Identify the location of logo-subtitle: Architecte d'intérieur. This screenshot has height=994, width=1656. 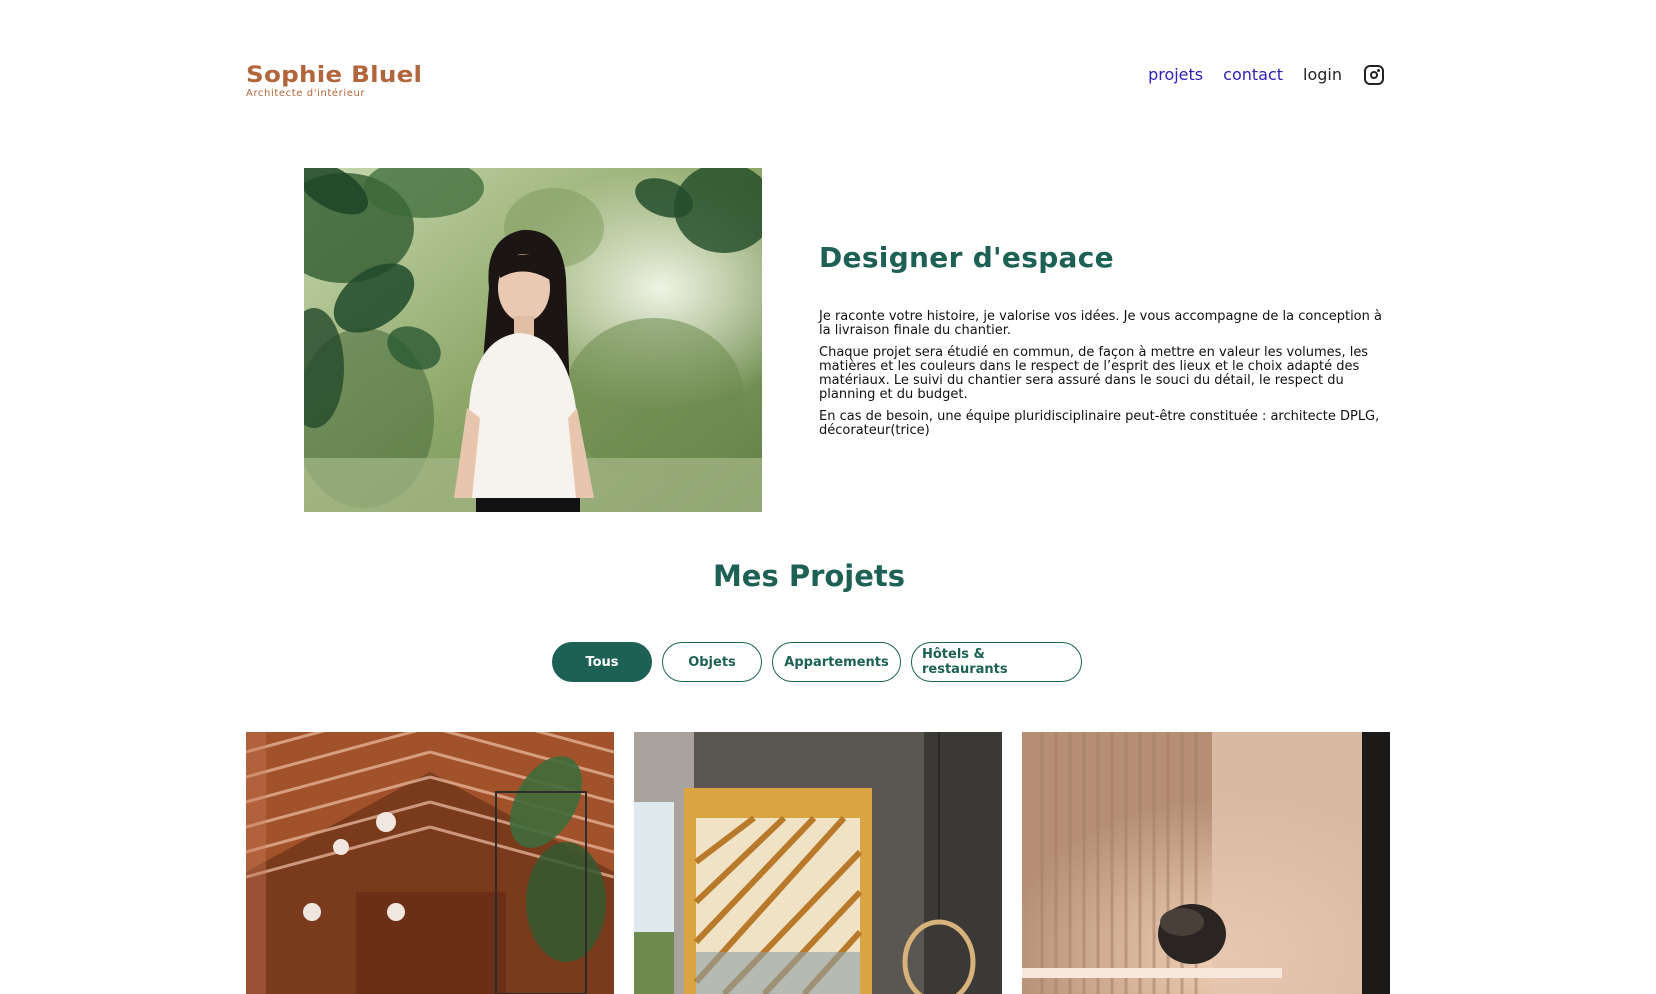
(306, 93).